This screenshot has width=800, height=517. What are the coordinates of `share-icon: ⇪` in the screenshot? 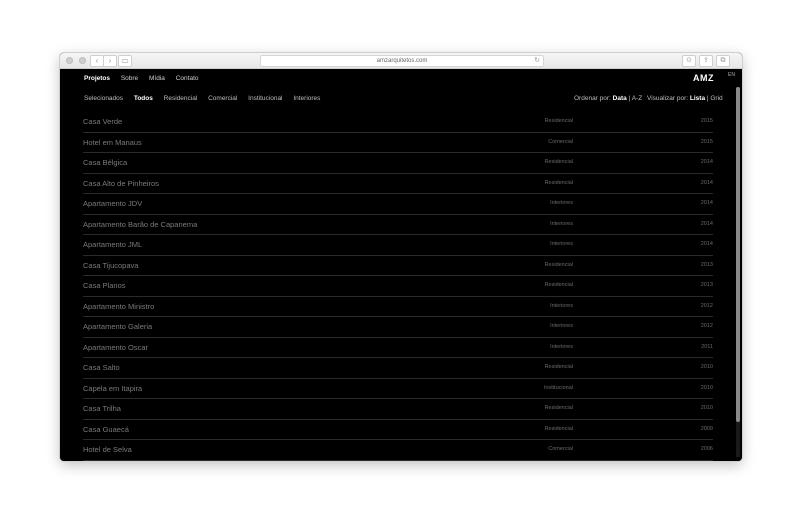 It's located at (706, 60).